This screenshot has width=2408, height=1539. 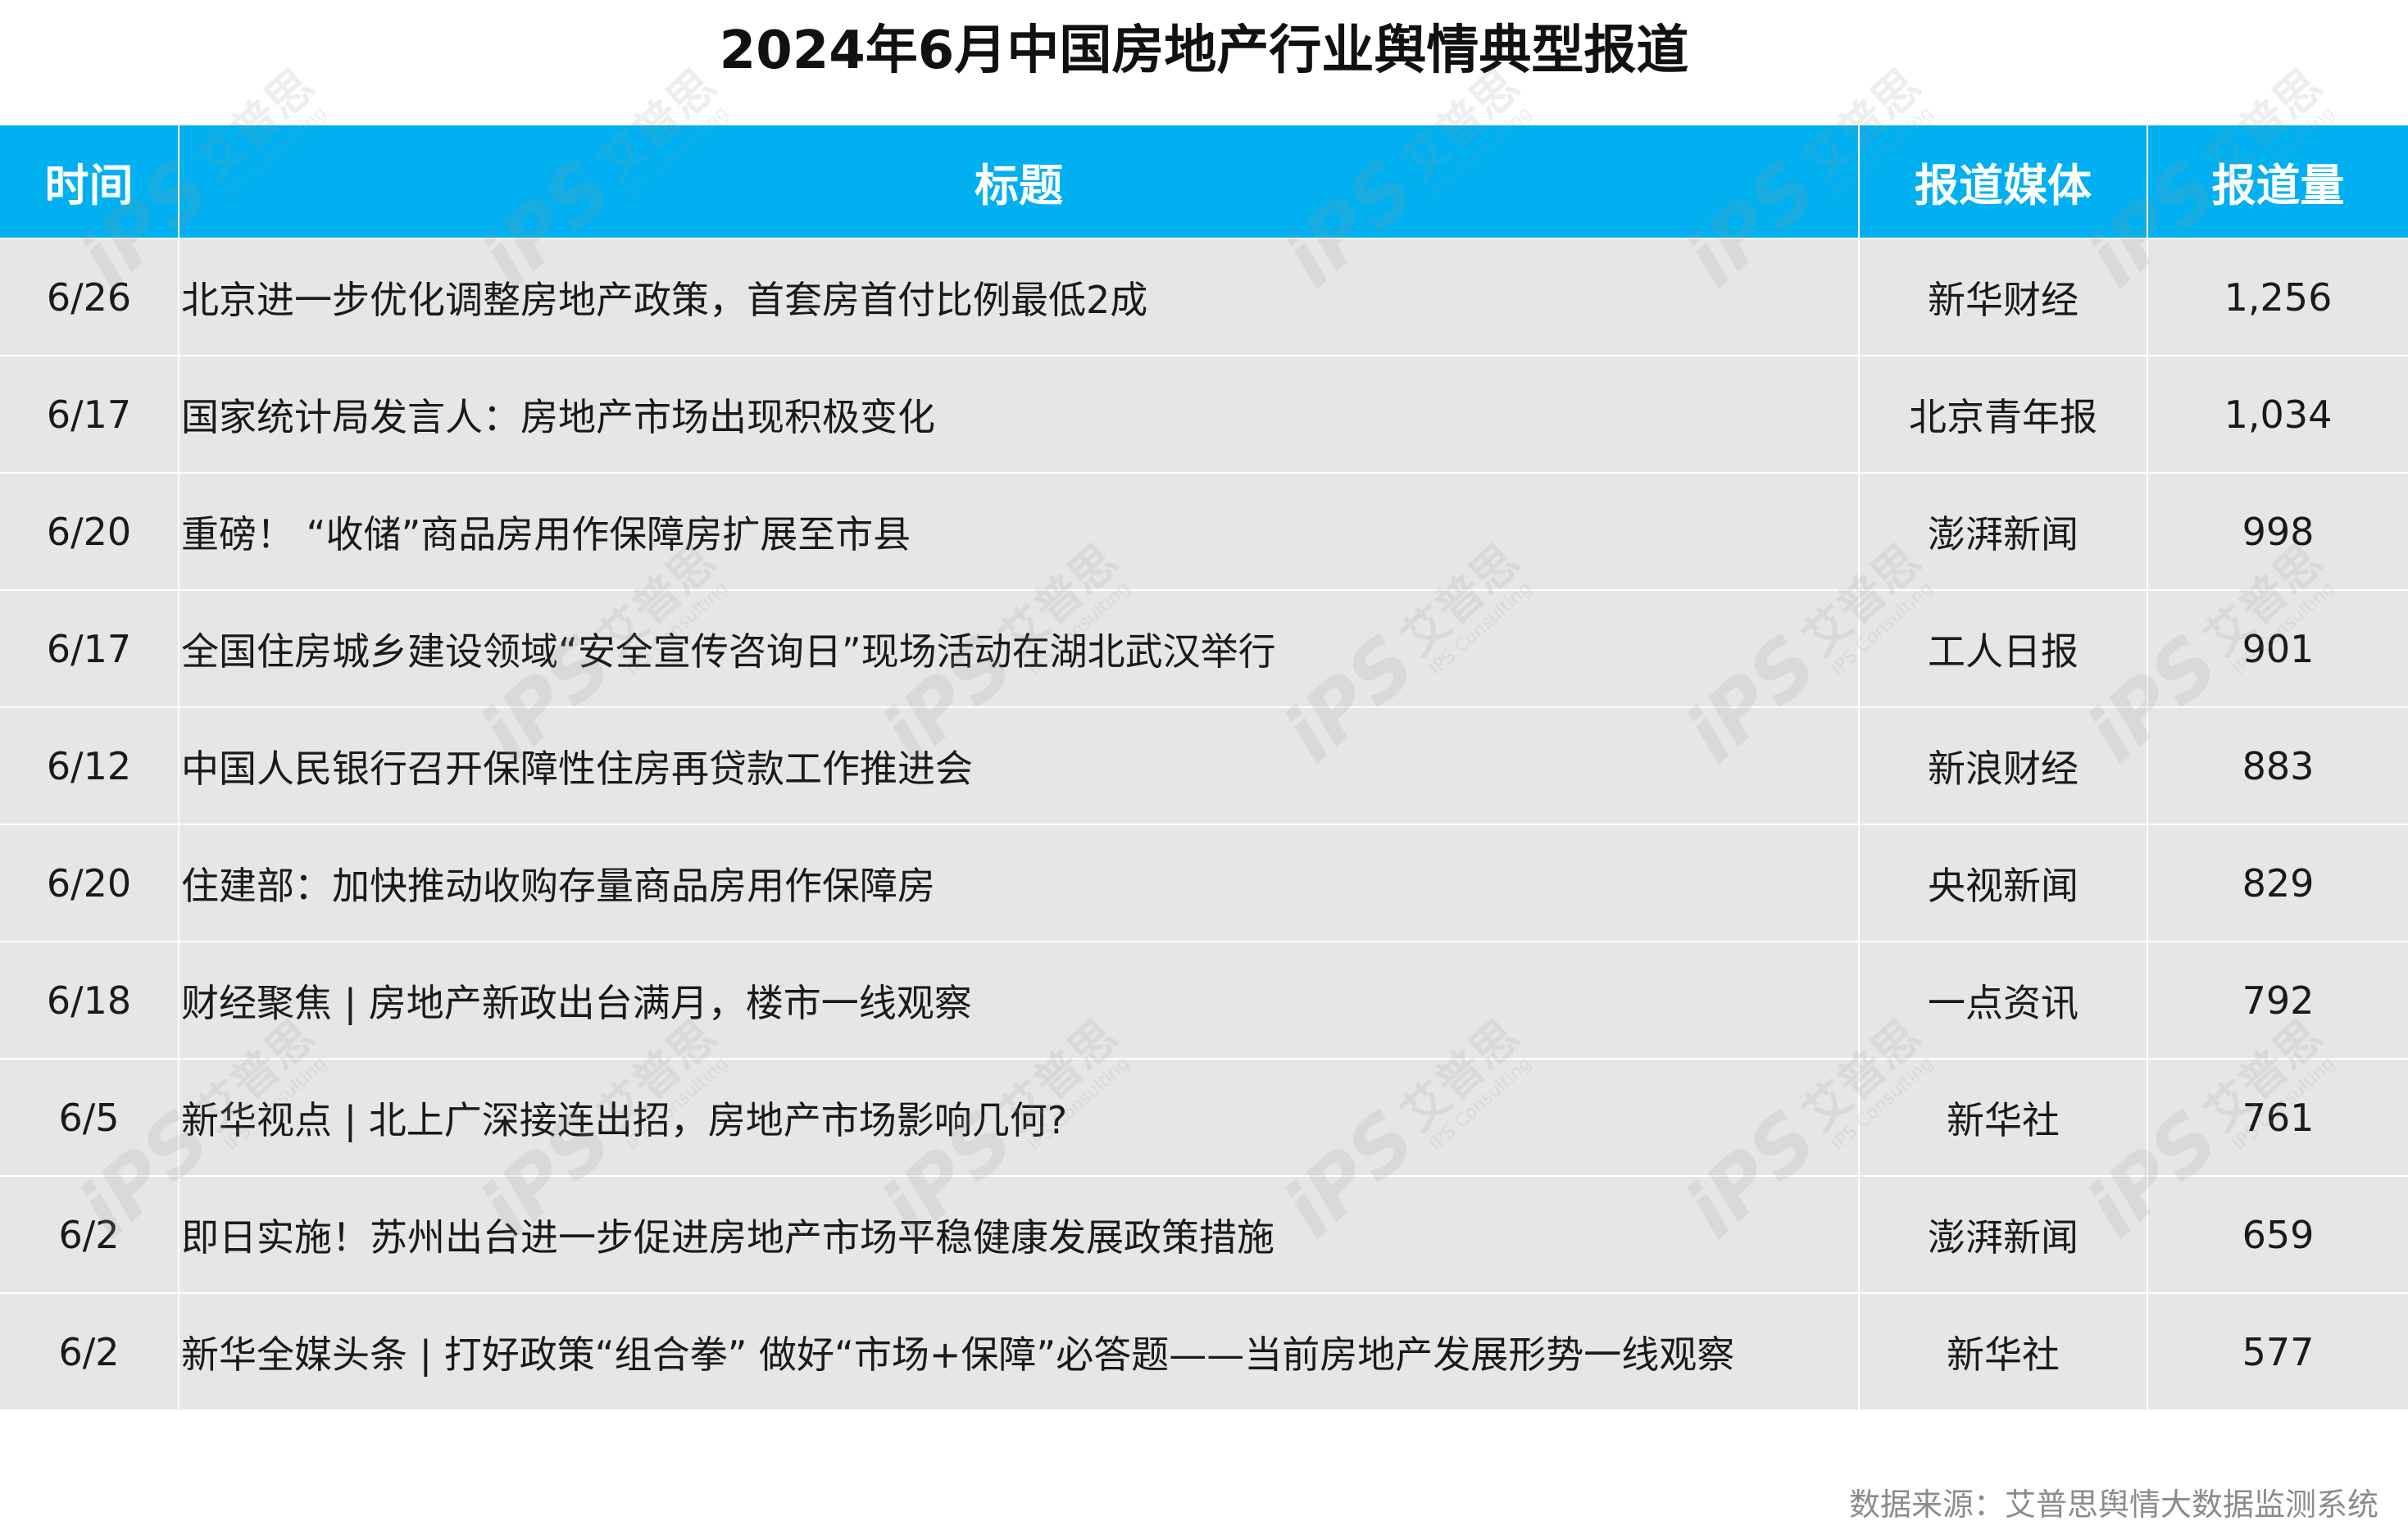 What do you see at coordinates (2277, 1351) in the screenshot?
I see `cell-count: 577` at bounding box center [2277, 1351].